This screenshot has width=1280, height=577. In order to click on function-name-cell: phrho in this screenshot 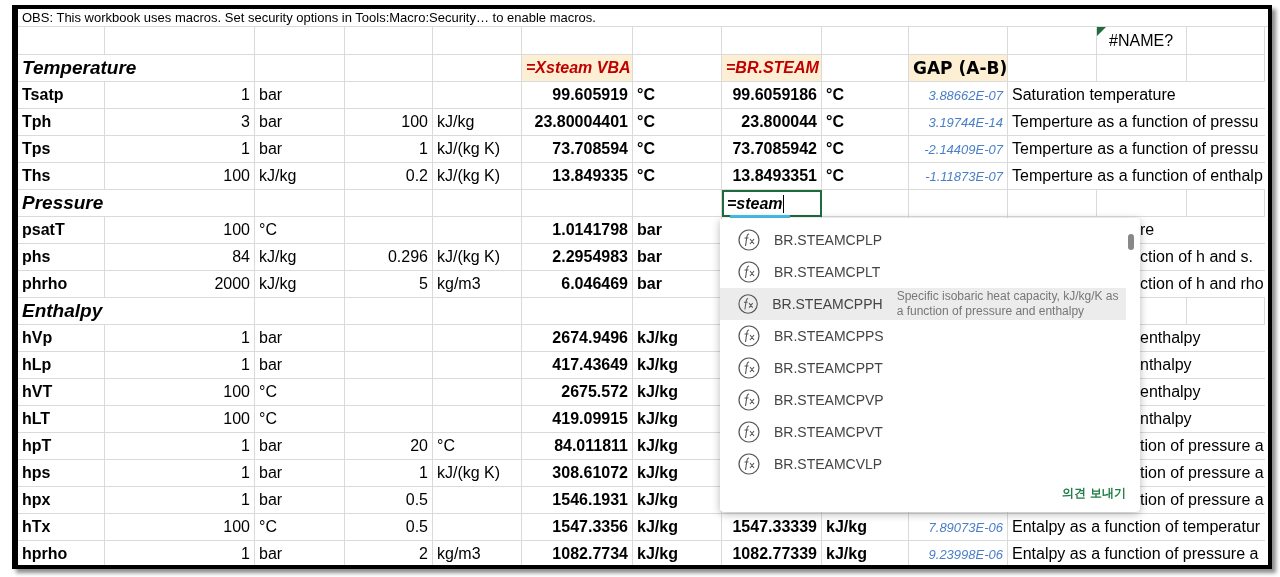, I will do `click(61, 284)`.